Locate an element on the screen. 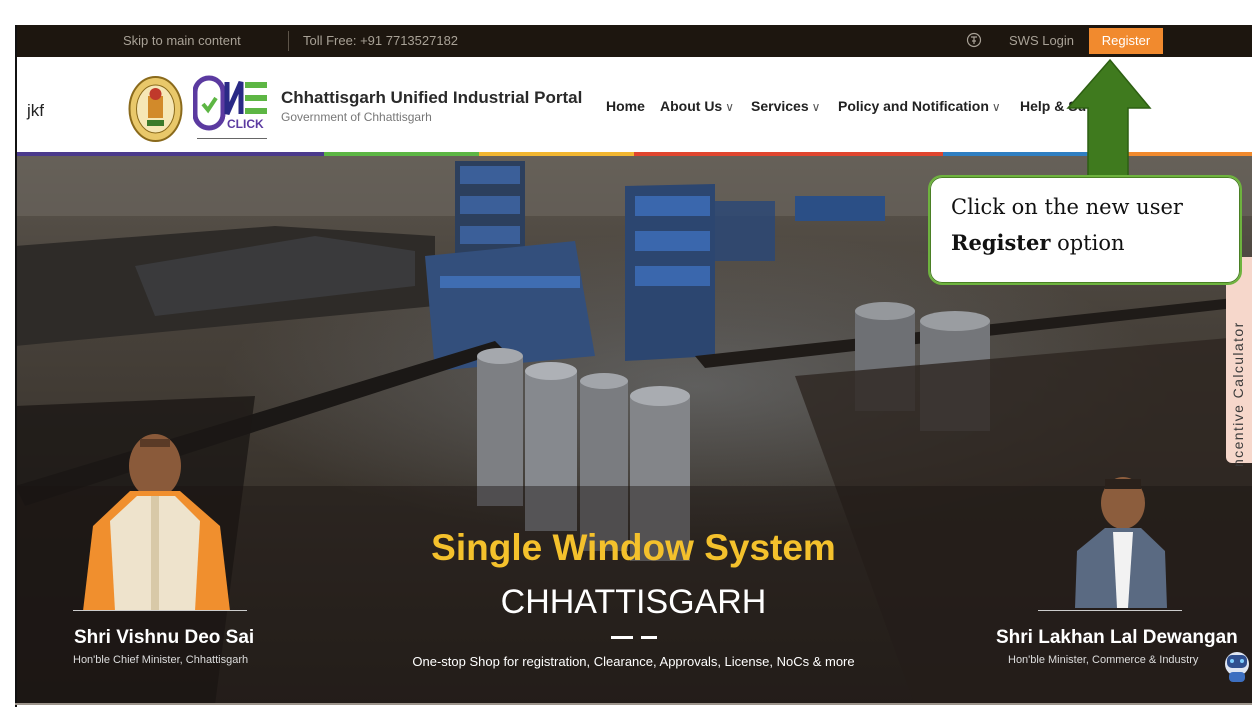 Image resolution: width=1252 pixels, height=707 pixels. annotation-text-emphasis: Register is located at coordinates (1001, 242).